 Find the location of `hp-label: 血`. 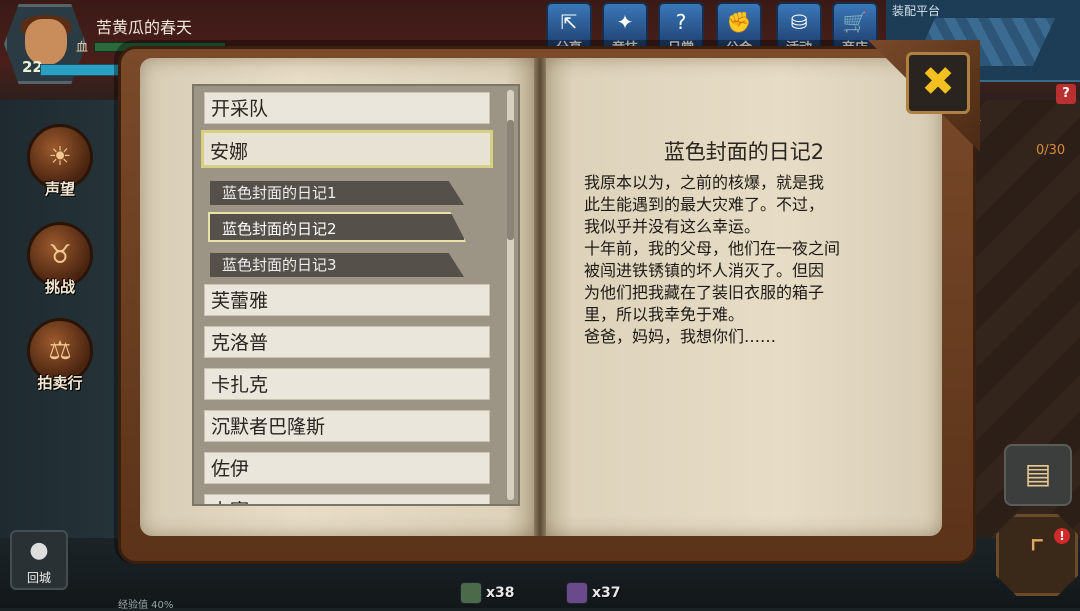

hp-label: 血 is located at coordinates (82, 47).